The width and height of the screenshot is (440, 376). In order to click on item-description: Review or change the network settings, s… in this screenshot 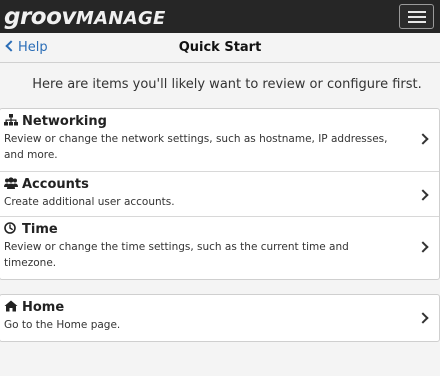, I will do `click(196, 147)`.